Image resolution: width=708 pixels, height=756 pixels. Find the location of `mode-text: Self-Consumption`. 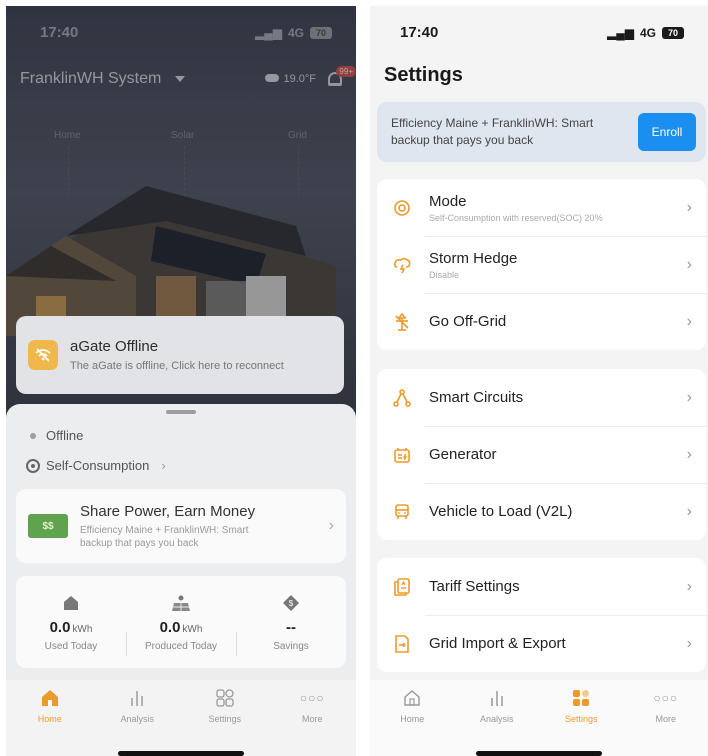

mode-text: Self-Consumption is located at coordinates (98, 465).